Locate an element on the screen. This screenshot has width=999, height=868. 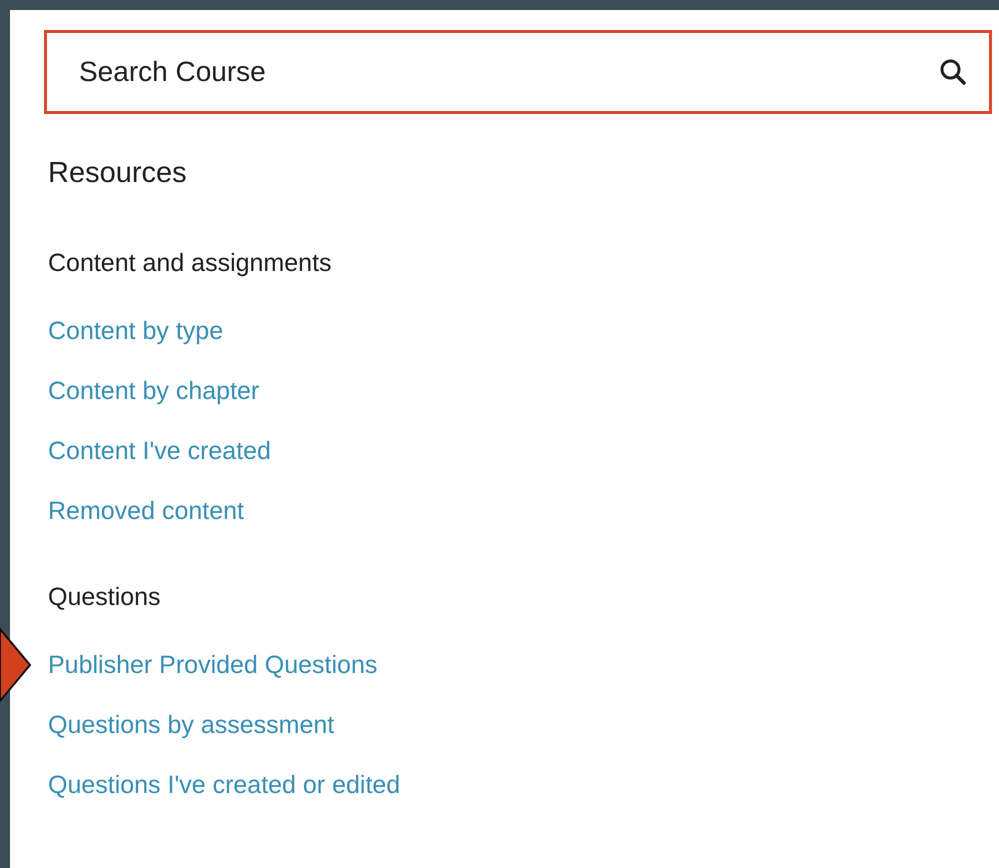
group-heading: Questions is located at coordinates (105, 597).